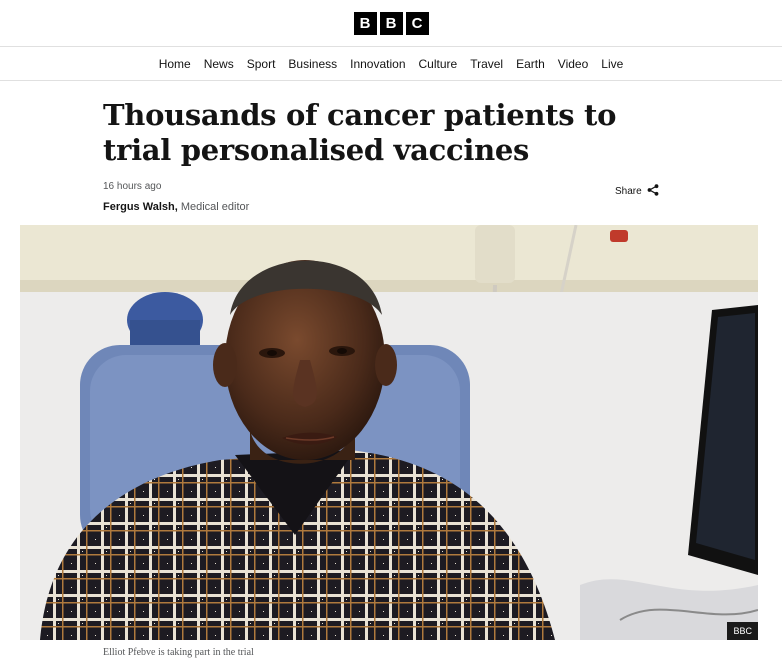 The width and height of the screenshot is (782, 670). What do you see at coordinates (377, 64) in the screenshot?
I see `nav-item-innovation: Innovation` at bounding box center [377, 64].